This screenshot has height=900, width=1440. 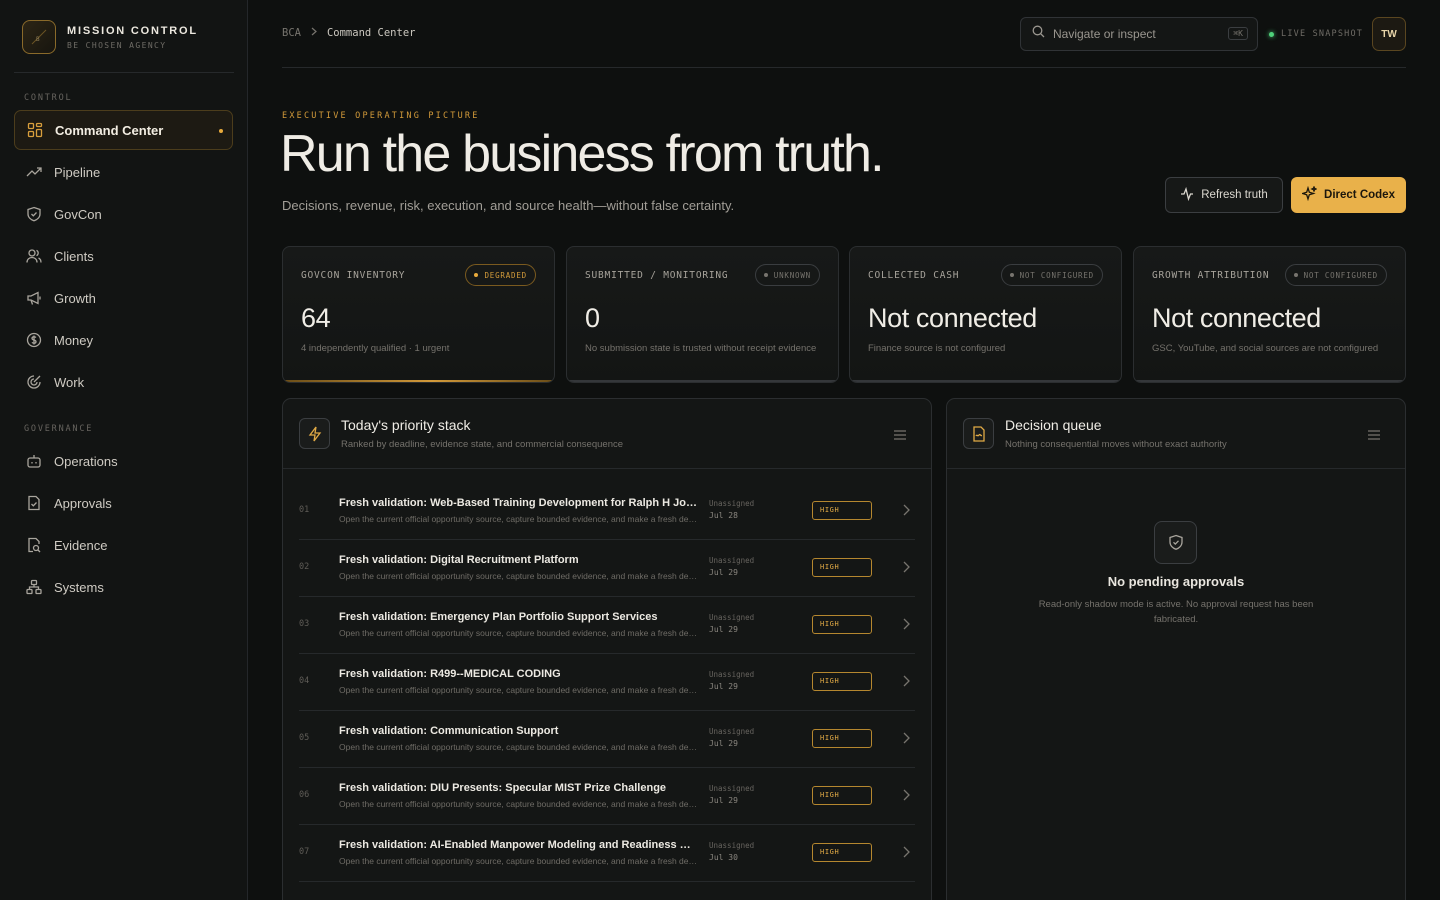 What do you see at coordinates (34, 214) in the screenshot?
I see `shield-icon` at bounding box center [34, 214].